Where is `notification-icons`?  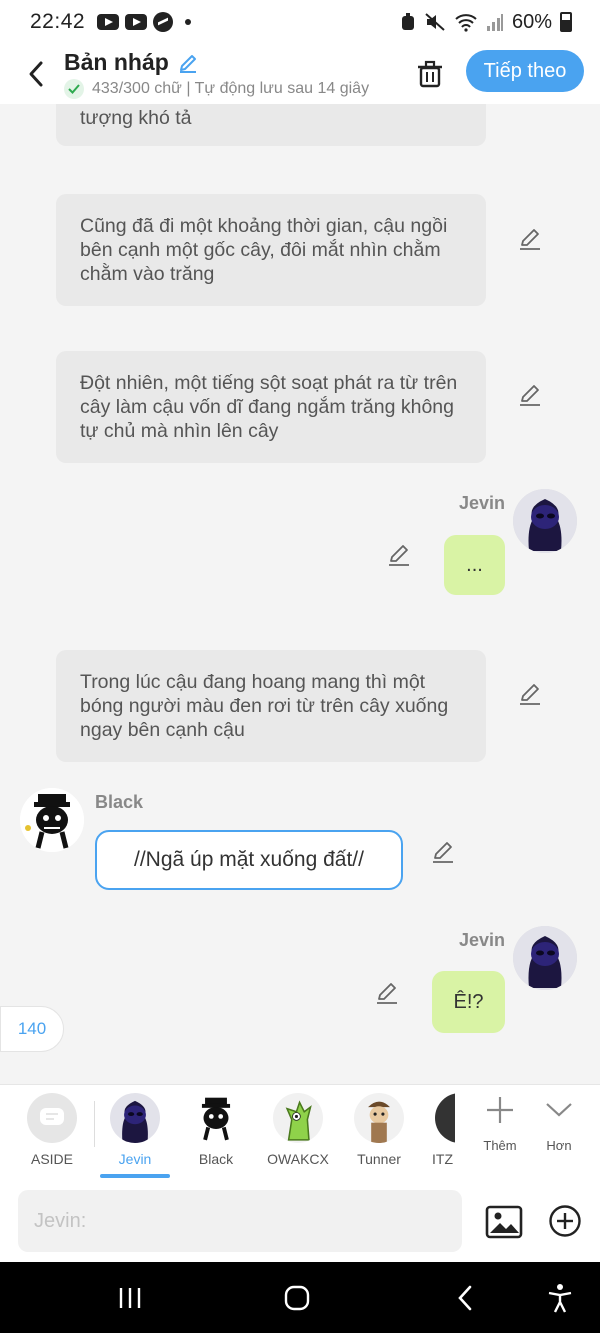 notification-icons is located at coordinates (144, 22).